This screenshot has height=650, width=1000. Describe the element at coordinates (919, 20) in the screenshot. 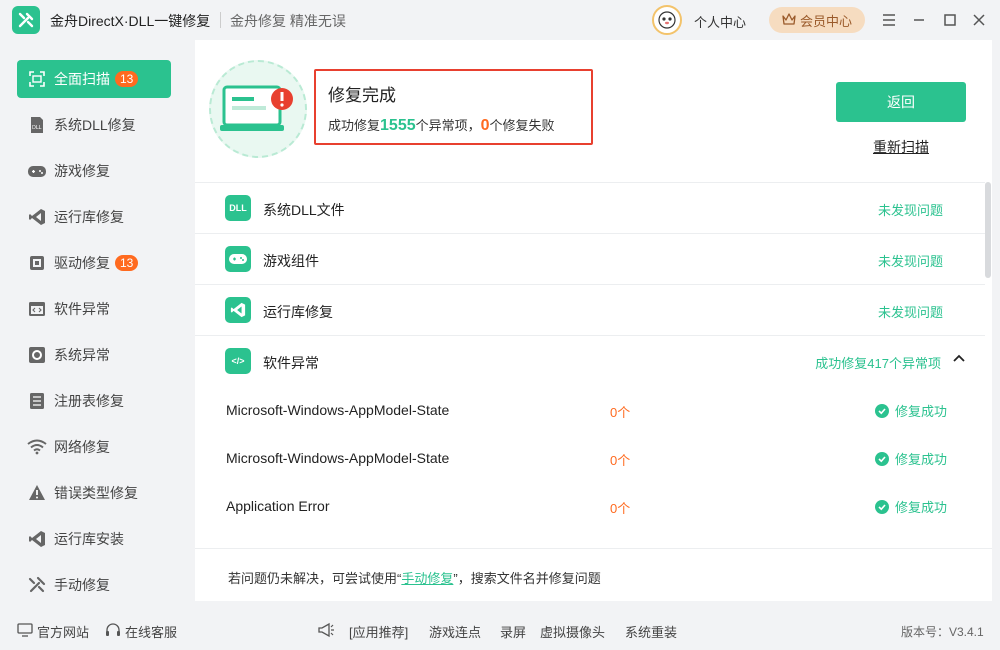

I see `minimize-icon` at that location.